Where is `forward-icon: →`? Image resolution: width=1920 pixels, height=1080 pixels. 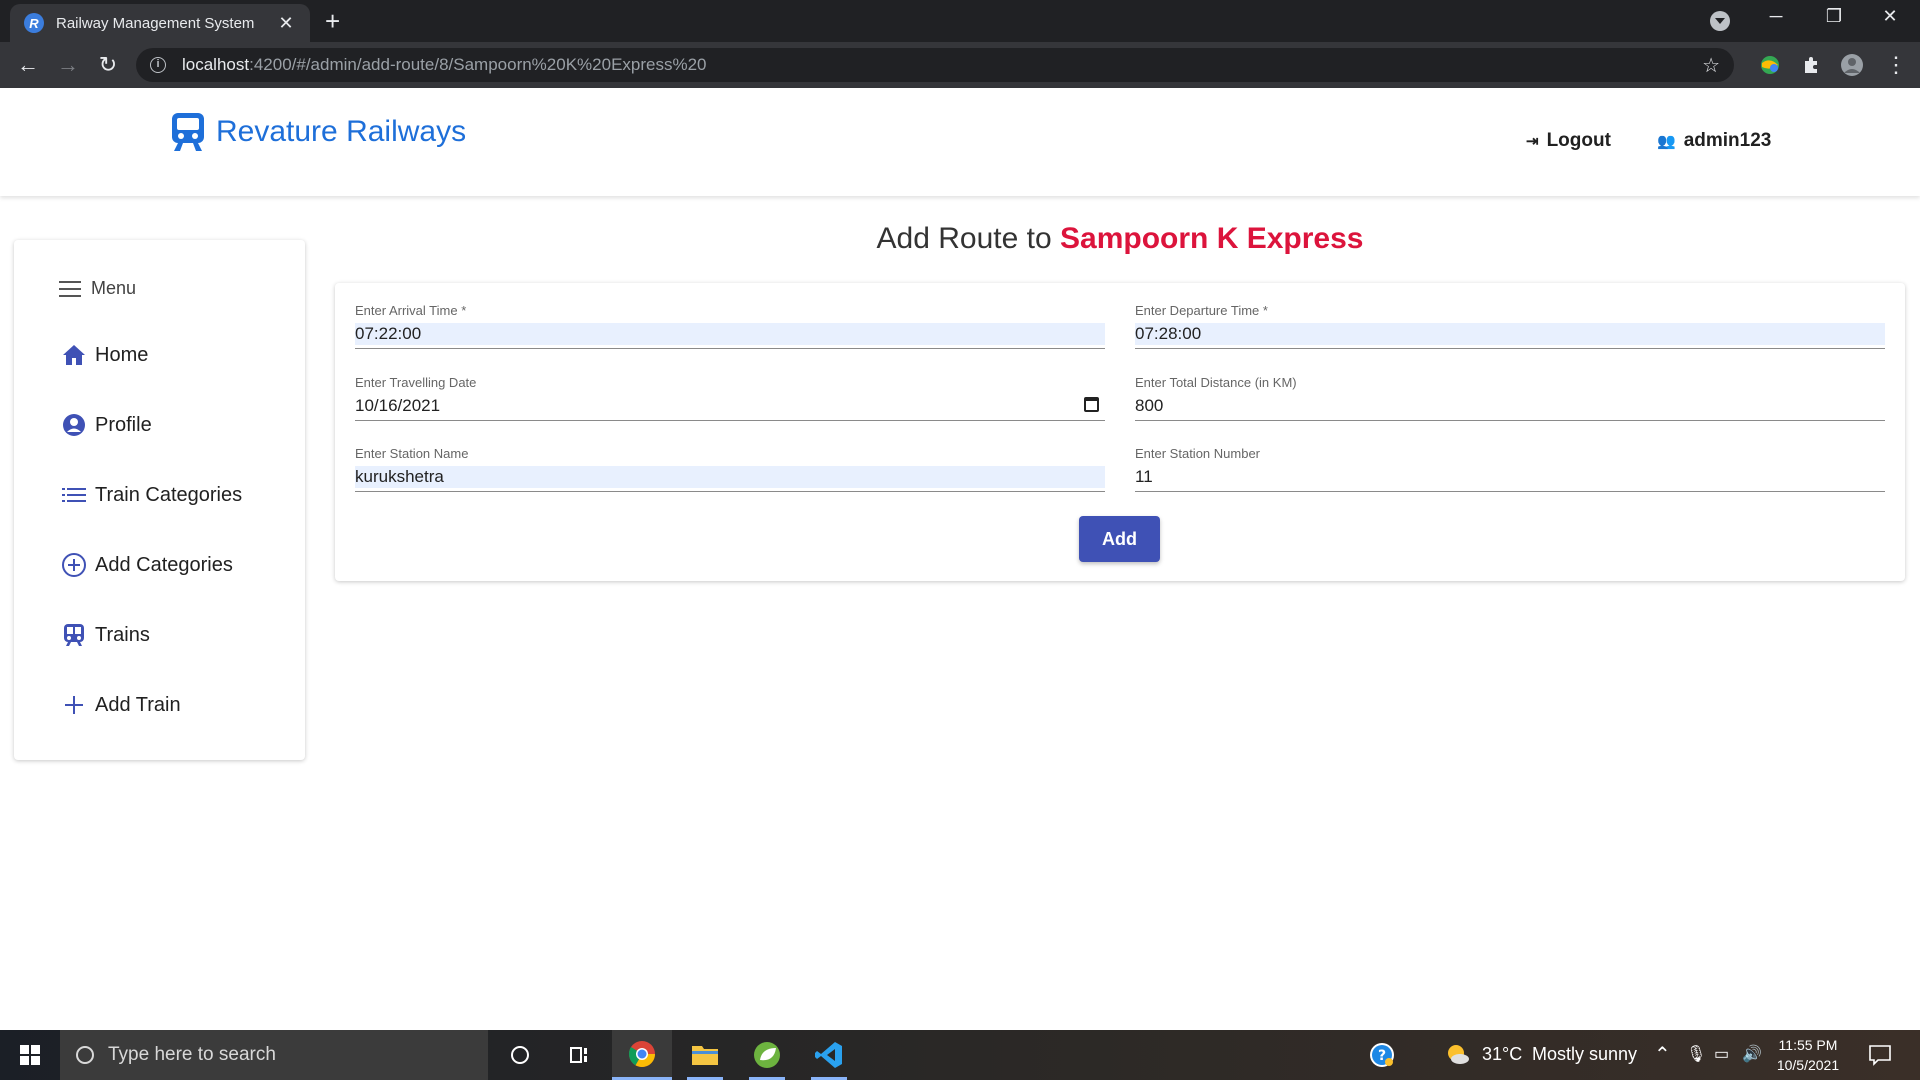
forward-icon: → is located at coordinates (68, 65).